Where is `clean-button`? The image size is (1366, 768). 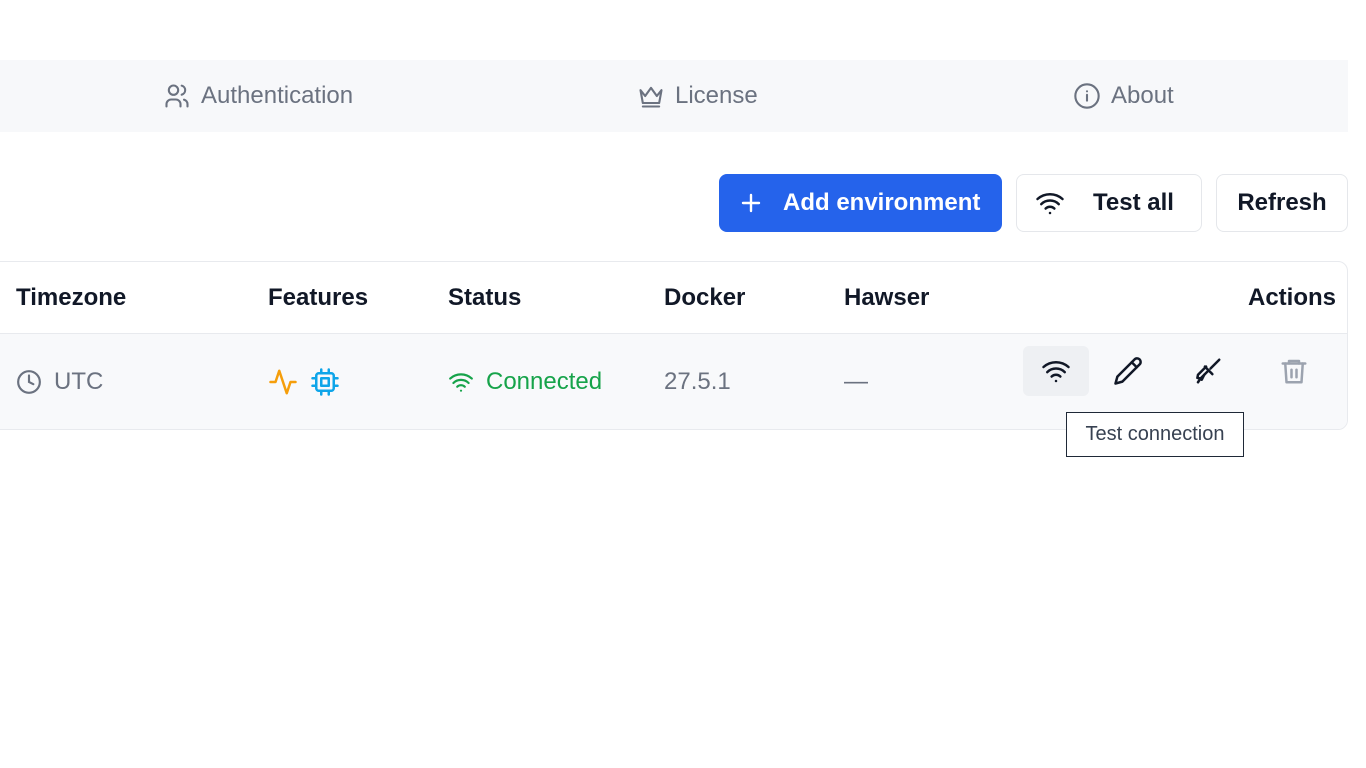
clean-button is located at coordinates (1208, 371).